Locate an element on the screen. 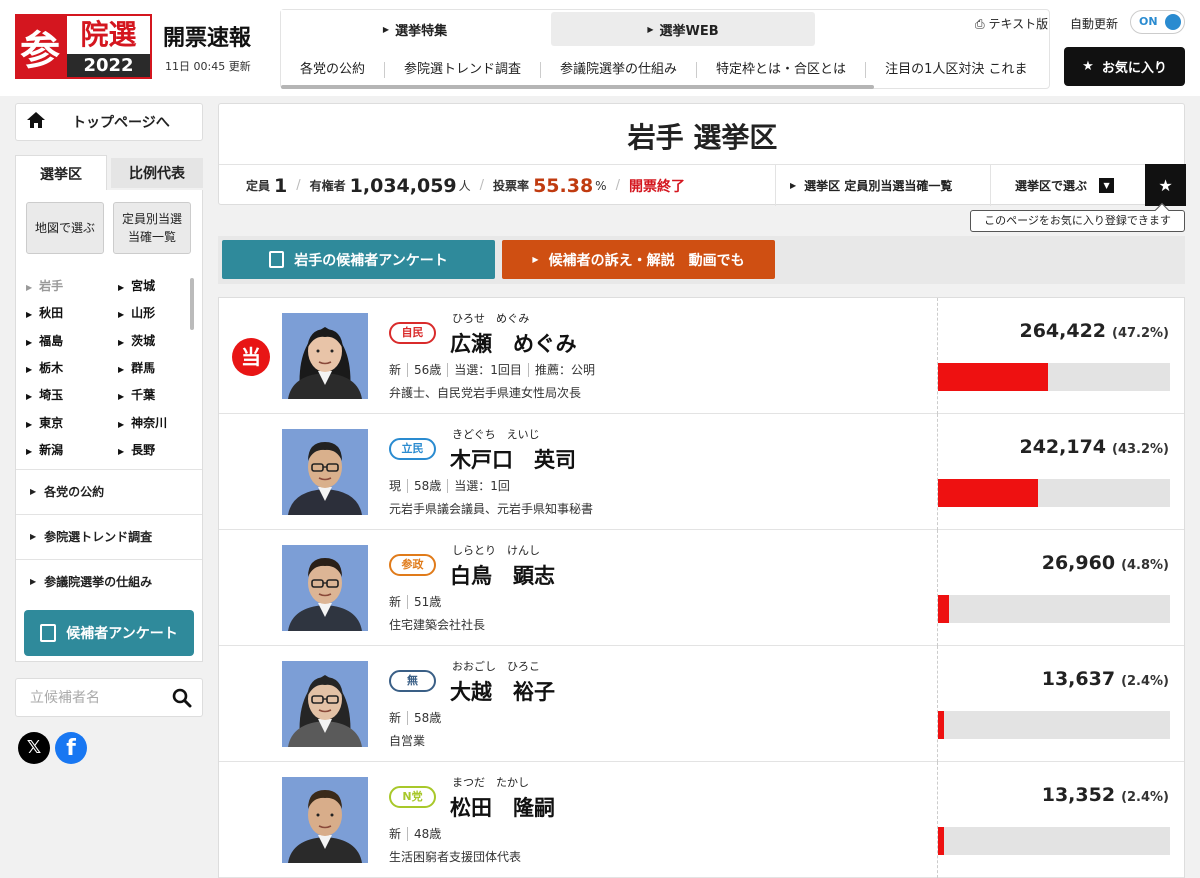  prefecture-link: ▶ 宮城 is located at coordinates (137, 285).